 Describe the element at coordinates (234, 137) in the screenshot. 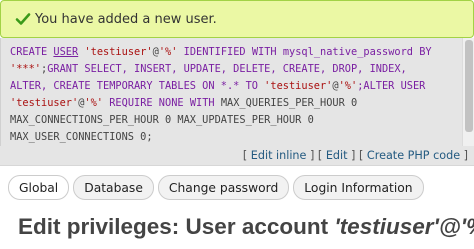

I see `sql-line: MAX_USER_CONNECTIONS 0;` at that location.